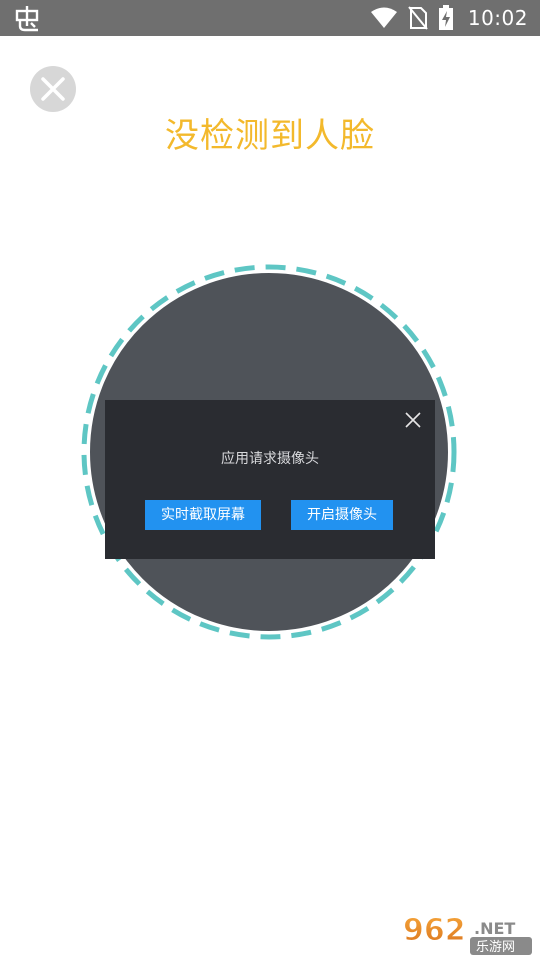  Describe the element at coordinates (203, 515) in the screenshot. I see `capture-screen-button: 实时截取屏幕` at that location.